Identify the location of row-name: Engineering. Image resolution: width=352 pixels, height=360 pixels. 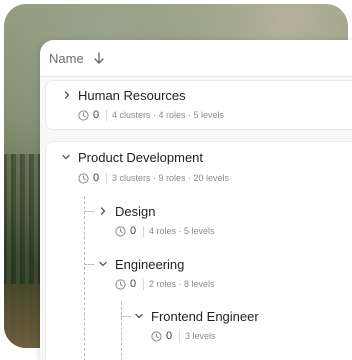
(150, 264).